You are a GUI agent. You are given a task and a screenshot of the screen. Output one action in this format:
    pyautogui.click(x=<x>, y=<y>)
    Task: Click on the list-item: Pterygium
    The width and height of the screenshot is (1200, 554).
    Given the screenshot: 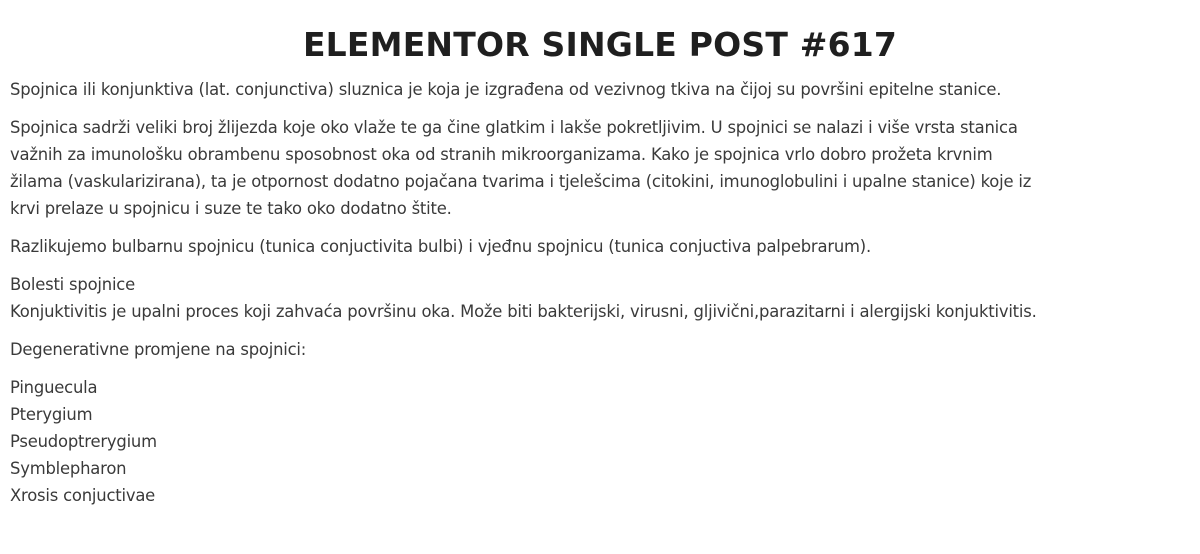 What is the action you would take?
    pyautogui.click(x=51, y=414)
    